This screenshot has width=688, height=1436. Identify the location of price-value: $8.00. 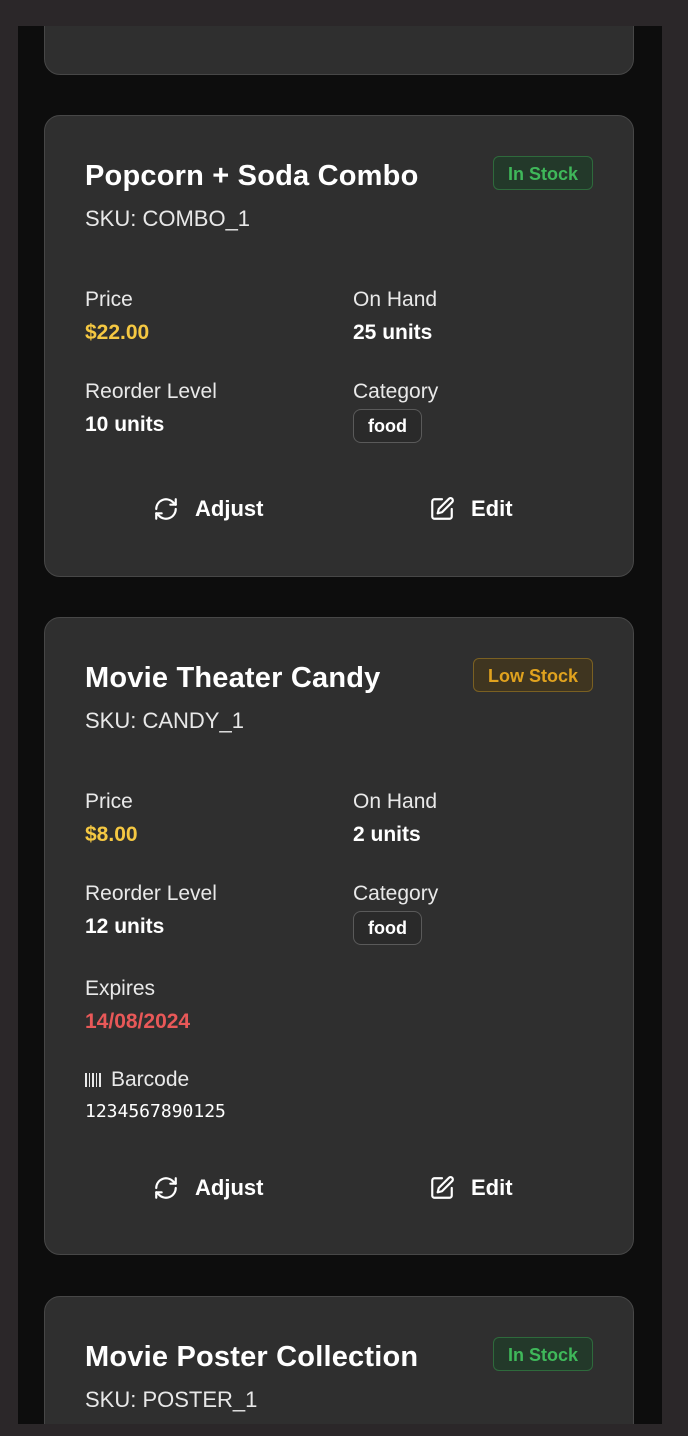
(111, 834).